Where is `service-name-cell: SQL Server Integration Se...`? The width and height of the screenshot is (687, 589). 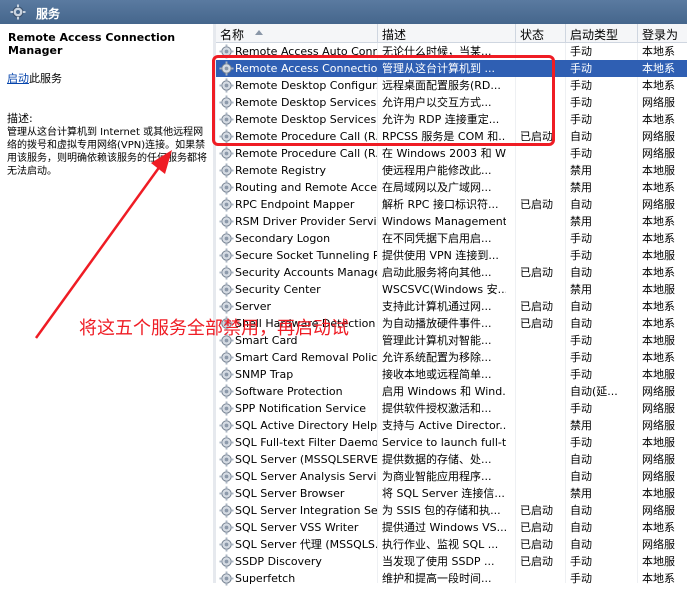
service-name-cell: SQL Server Integration Se... is located at coordinates (306, 510).